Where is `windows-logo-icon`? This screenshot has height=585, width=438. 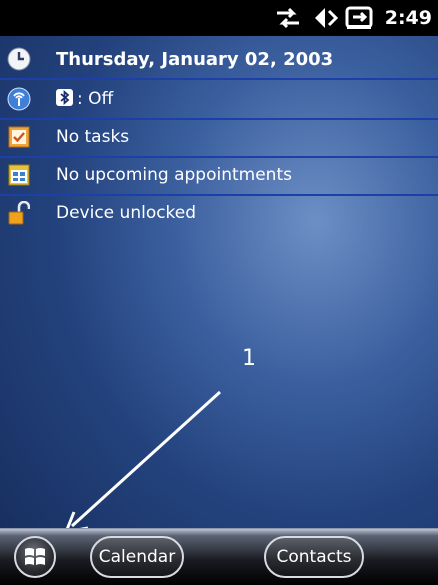 windows-logo-icon is located at coordinates (35, 556).